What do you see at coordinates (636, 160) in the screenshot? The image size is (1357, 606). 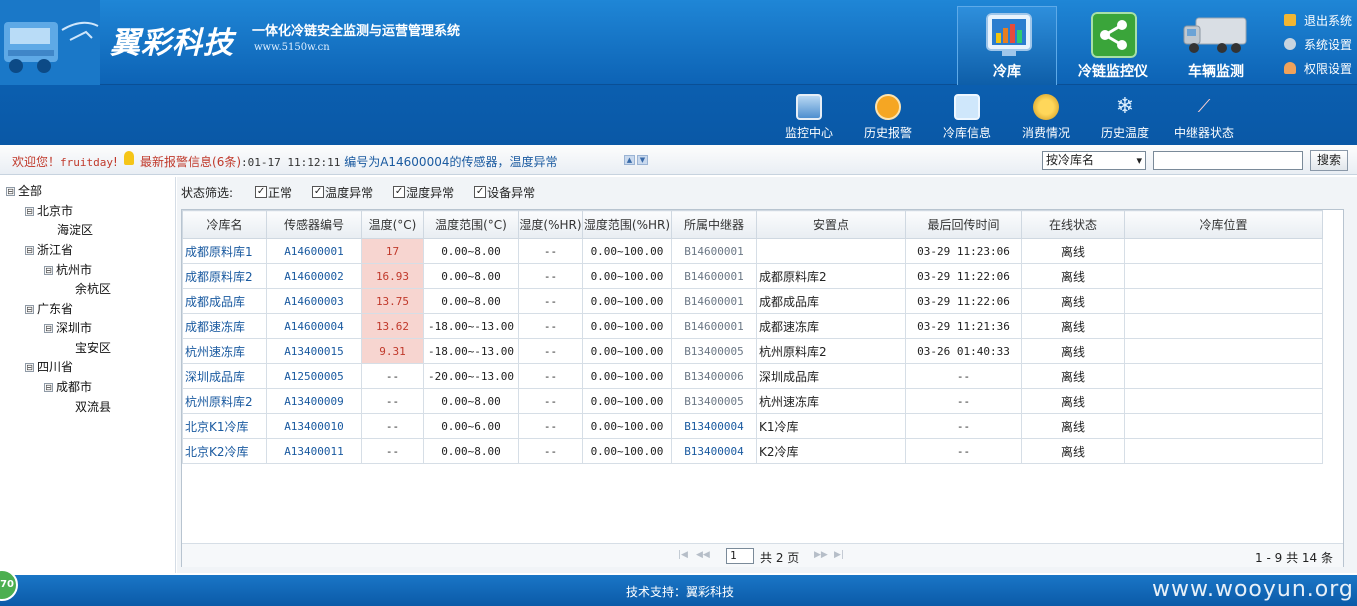 I see `alarm-scroll-buttons: ▲ ▼` at bounding box center [636, 160].